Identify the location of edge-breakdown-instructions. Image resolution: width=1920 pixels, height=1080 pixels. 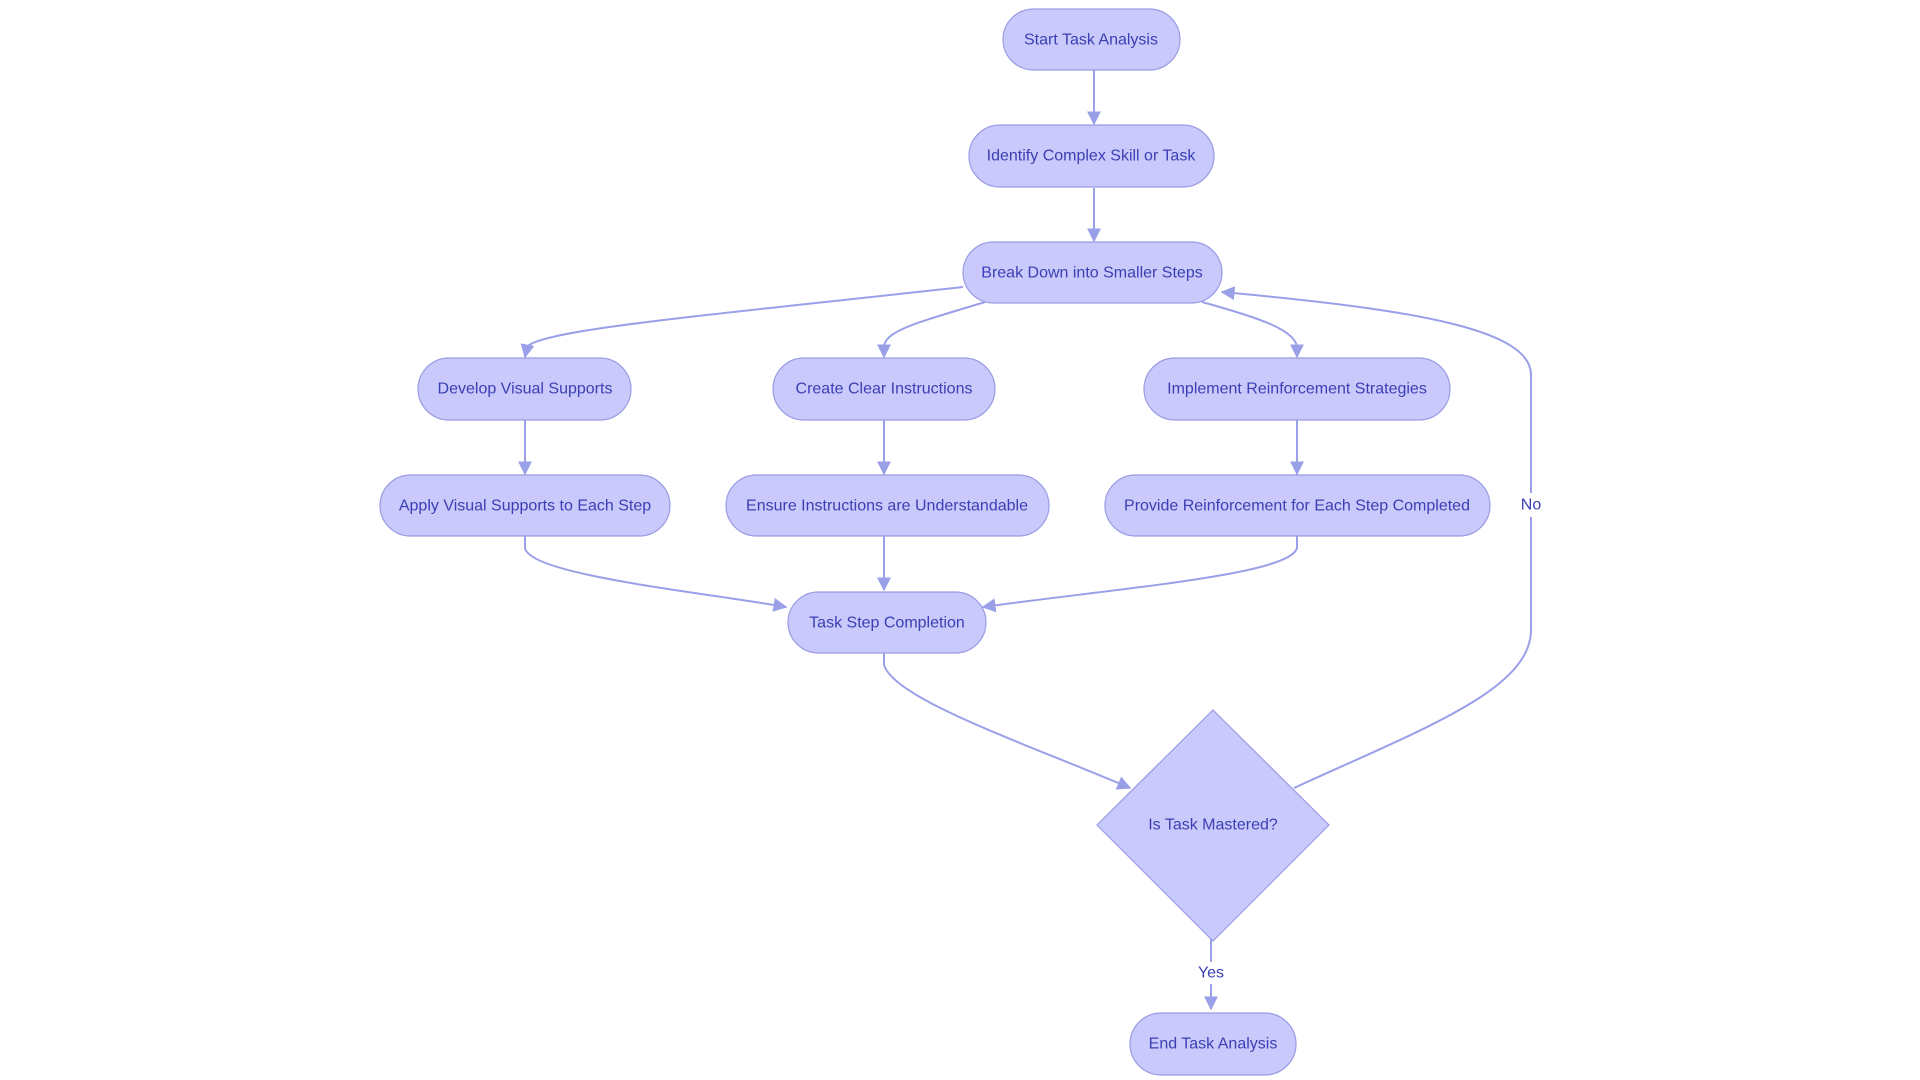
(931, 330).